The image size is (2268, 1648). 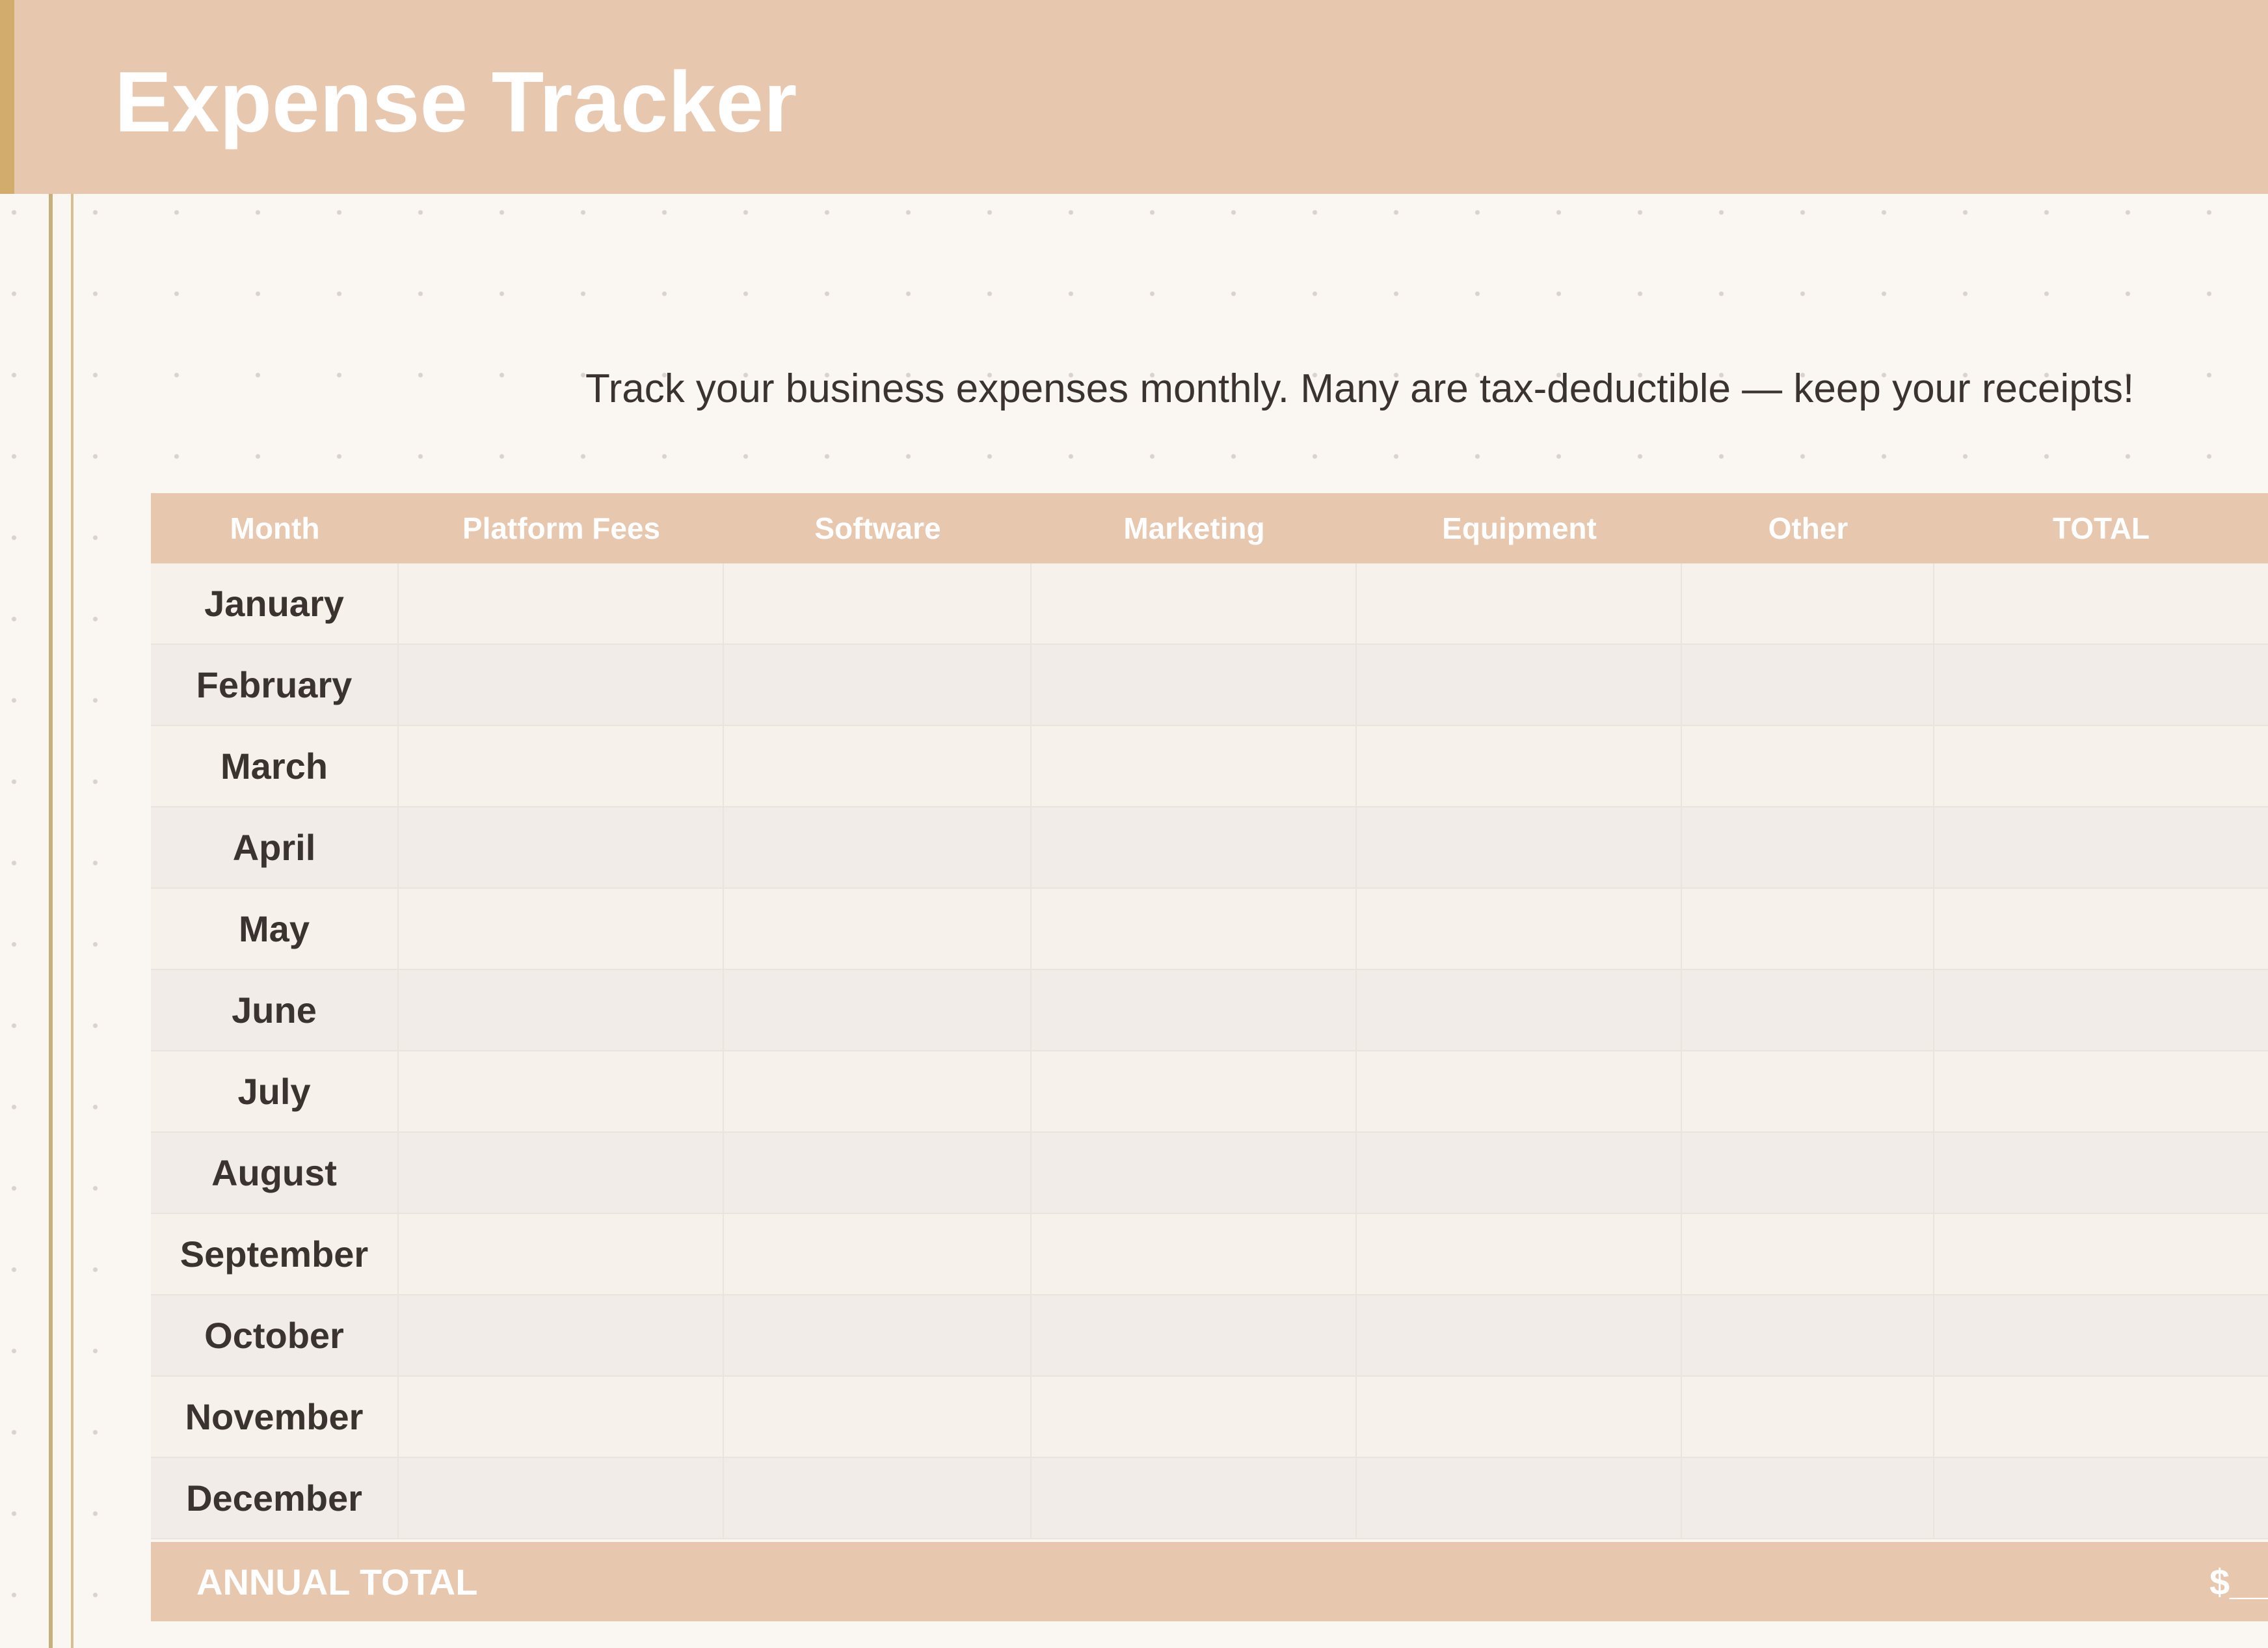 I want to click on month-cell: December, so click(x=275, y=1498).